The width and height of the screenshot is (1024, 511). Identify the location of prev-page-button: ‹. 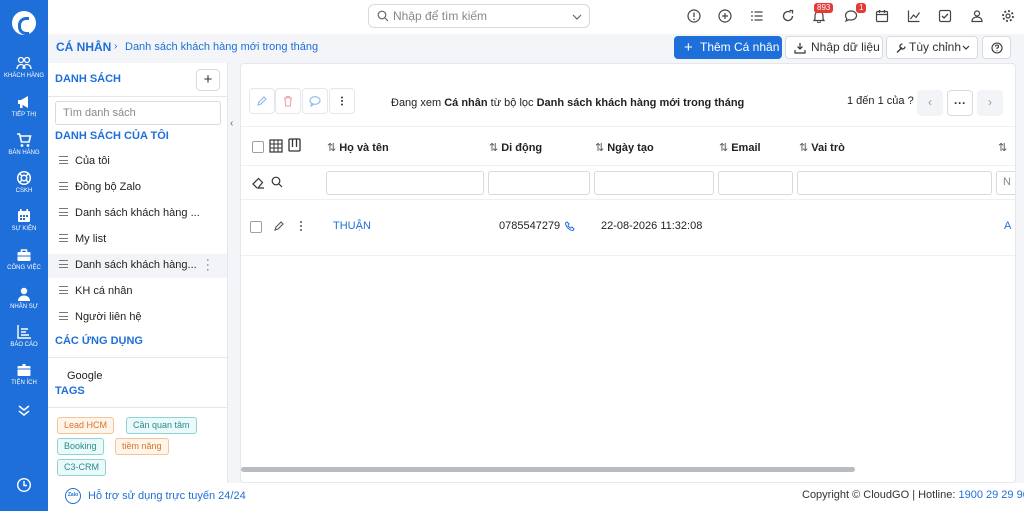
(930, 103).